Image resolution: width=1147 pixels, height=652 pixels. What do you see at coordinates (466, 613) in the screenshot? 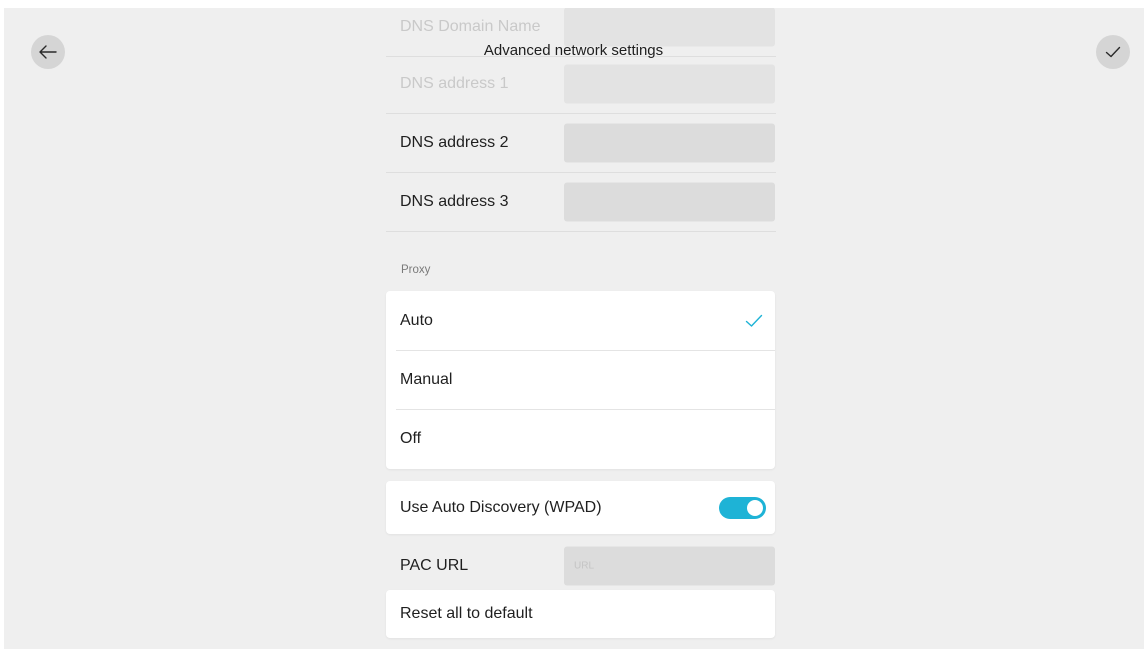
I see `reset-all-label: Reset all to default` at bounding box center [466, 613].